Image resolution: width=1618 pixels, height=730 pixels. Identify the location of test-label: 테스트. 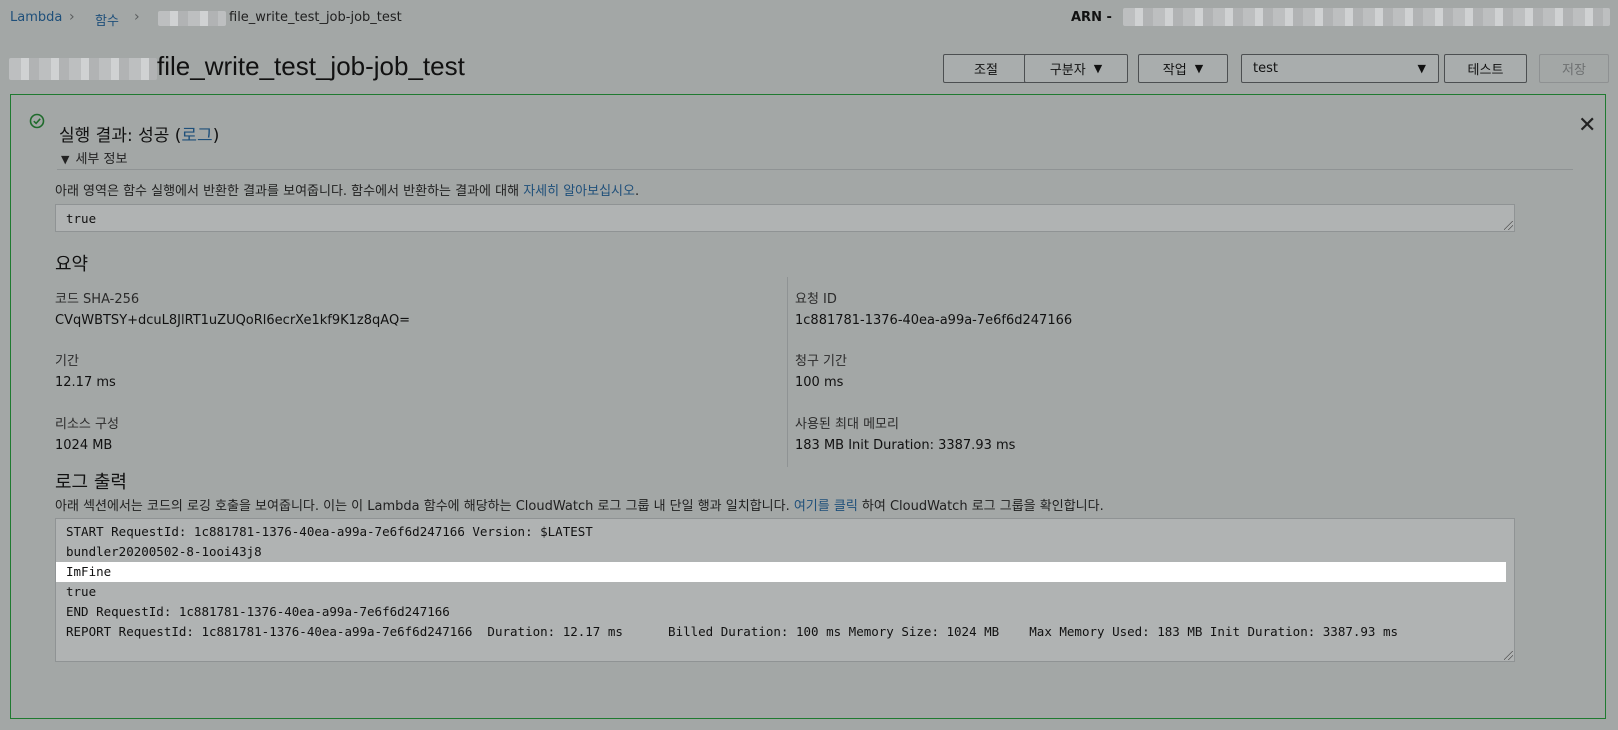
(1485, 70).